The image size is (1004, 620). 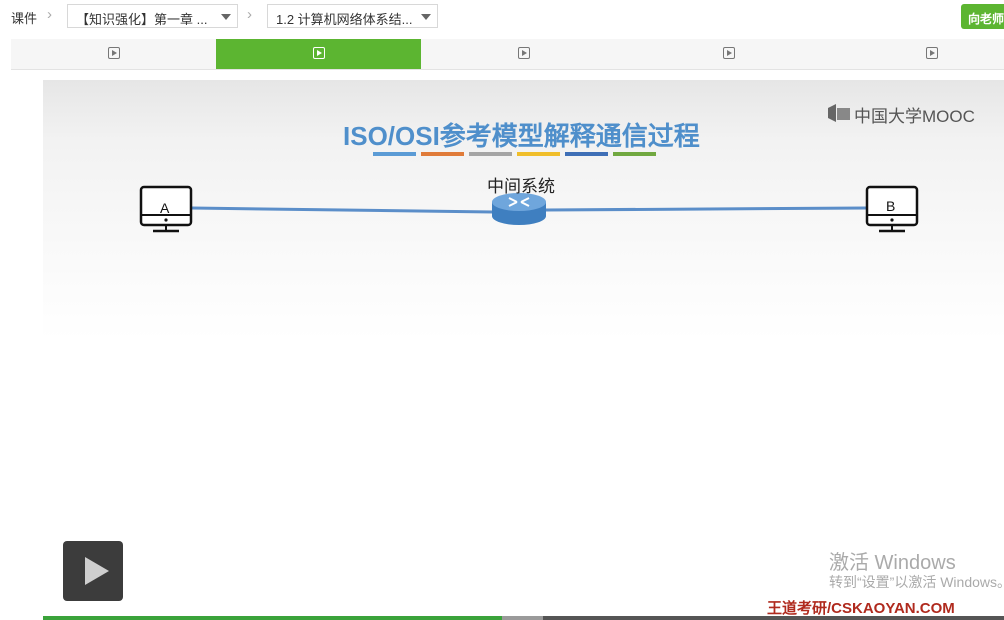 I want to click on link-router-b, so click(x=706, y=209).